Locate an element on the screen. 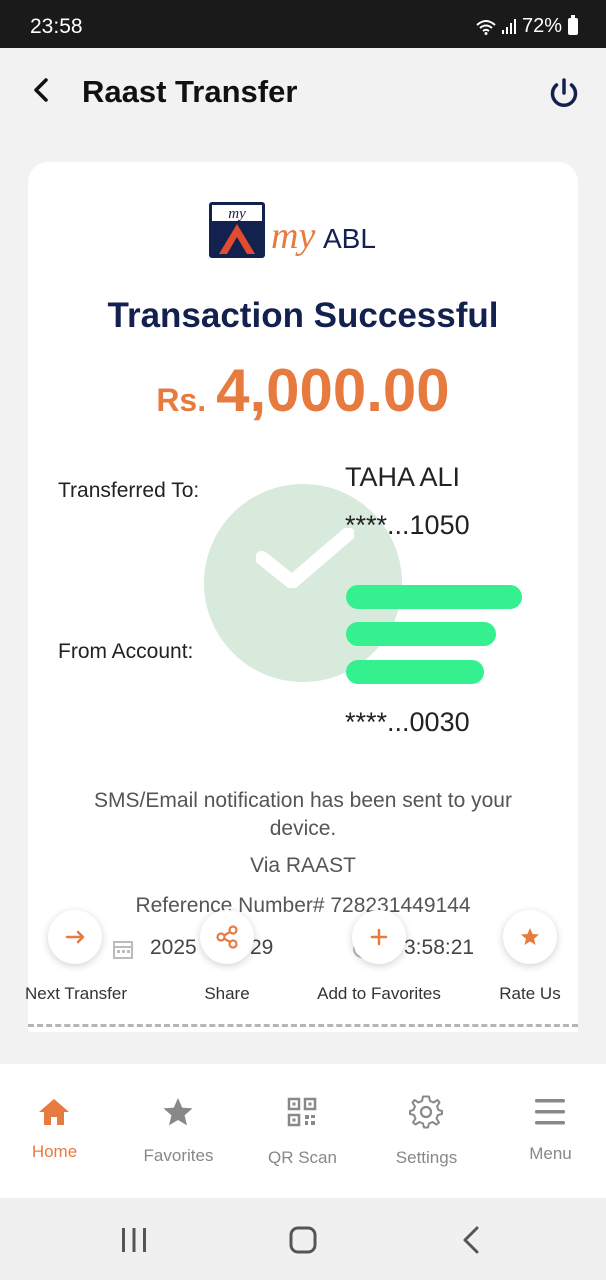  power-icon is located at coordinates (564, 94).